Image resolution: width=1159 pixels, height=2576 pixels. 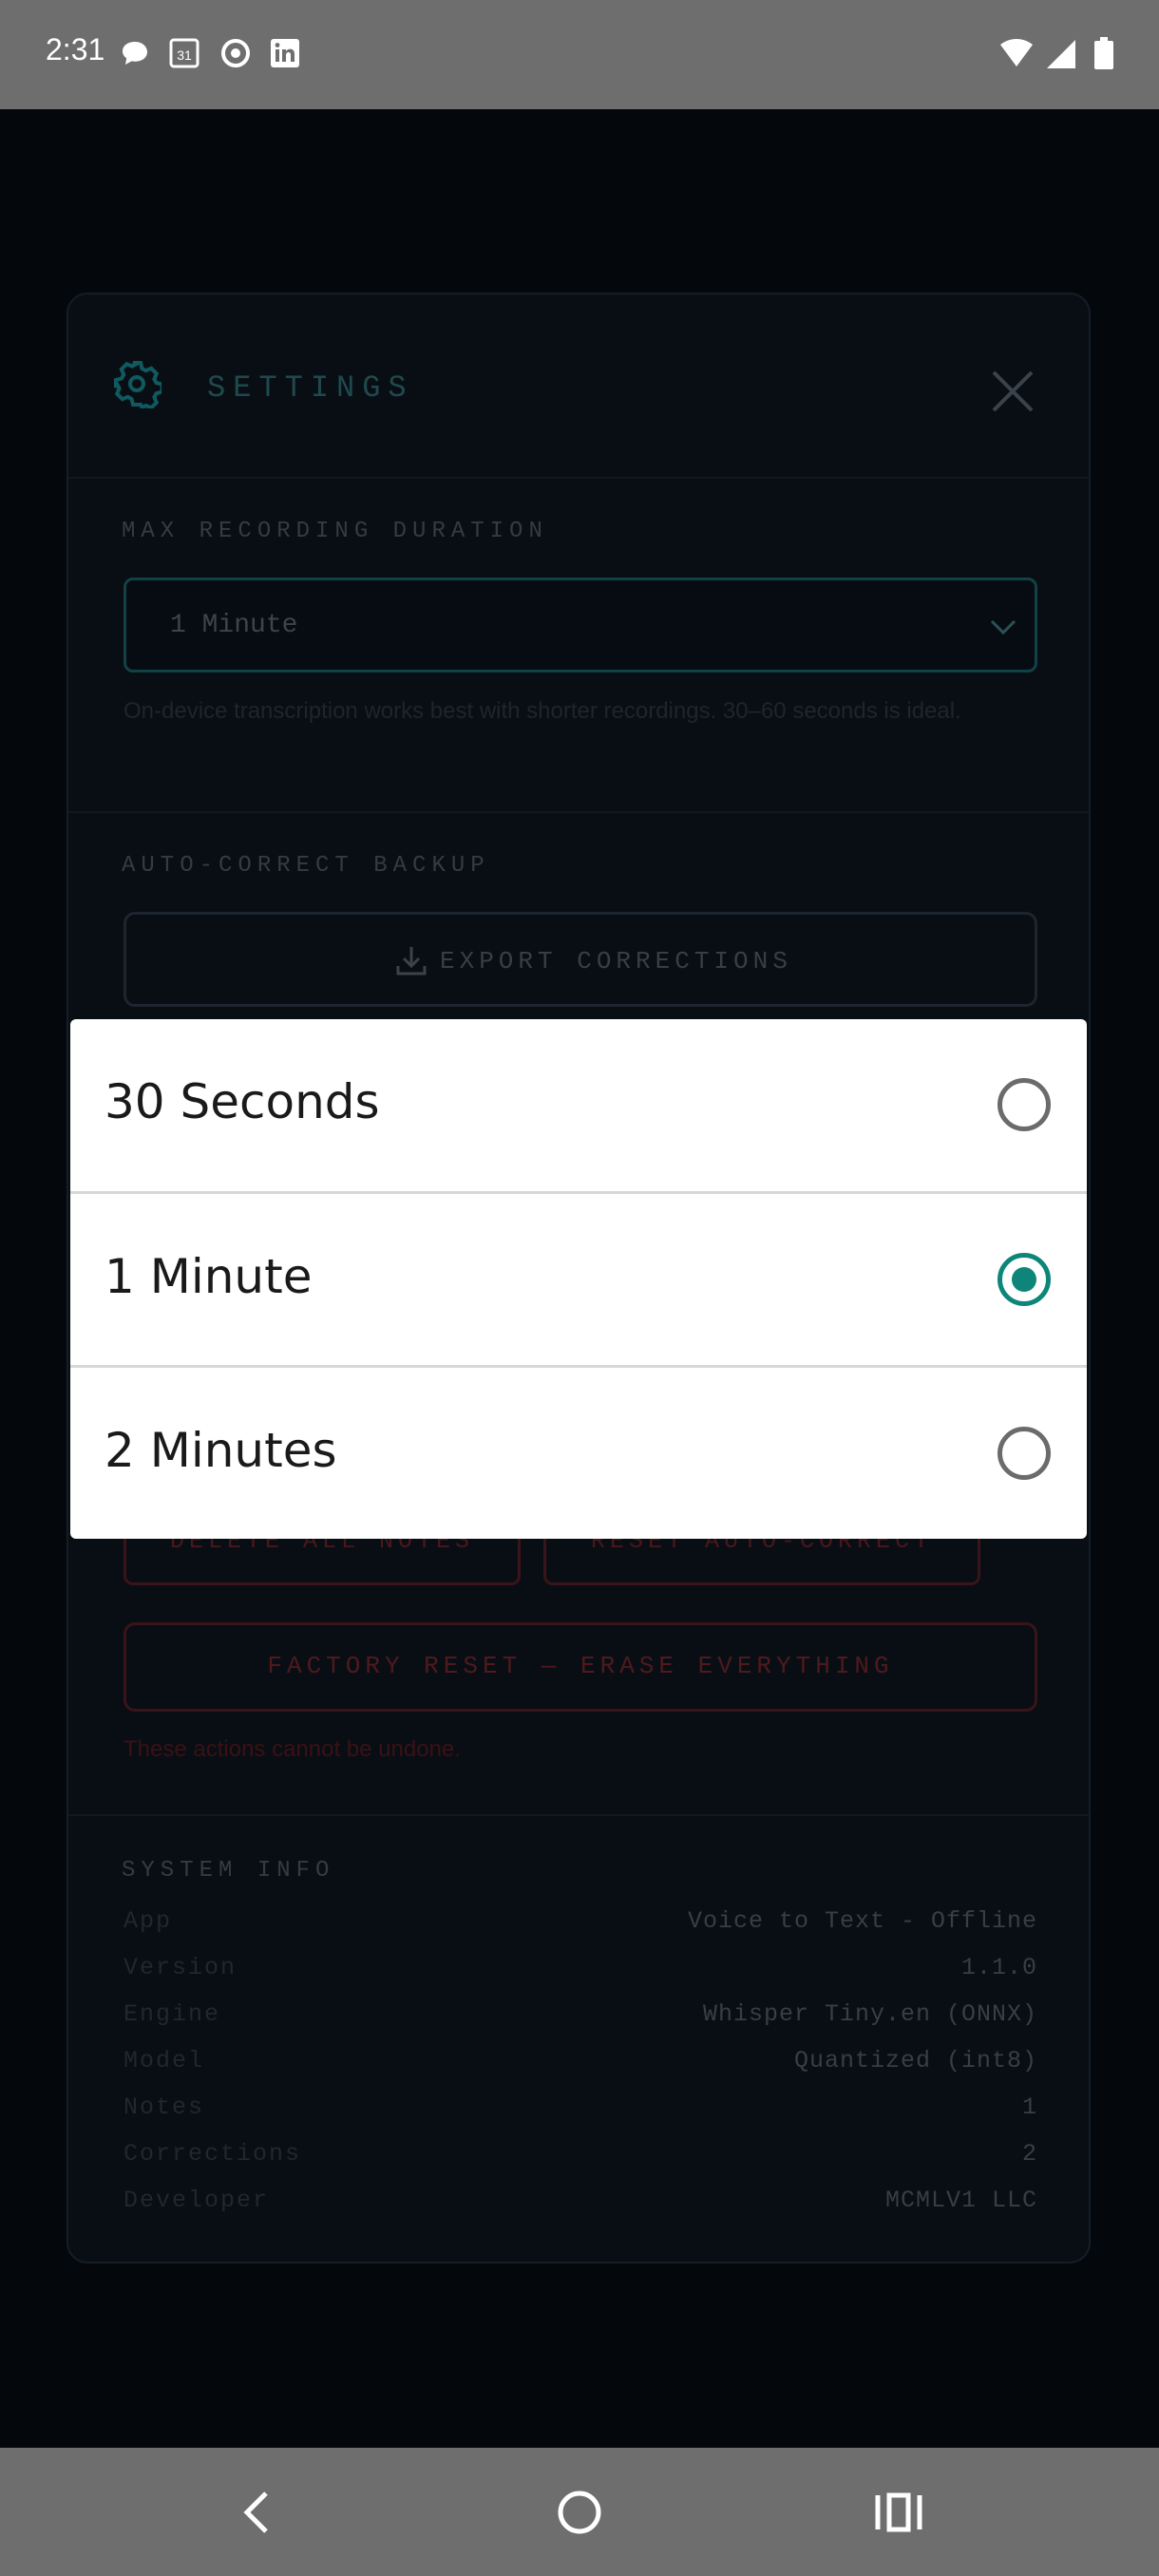 What do you see at coordinates (220, 1450) in the screenshot?
I see `picker-option-label: 2 Minutes` at bounding box center [220, 1450].